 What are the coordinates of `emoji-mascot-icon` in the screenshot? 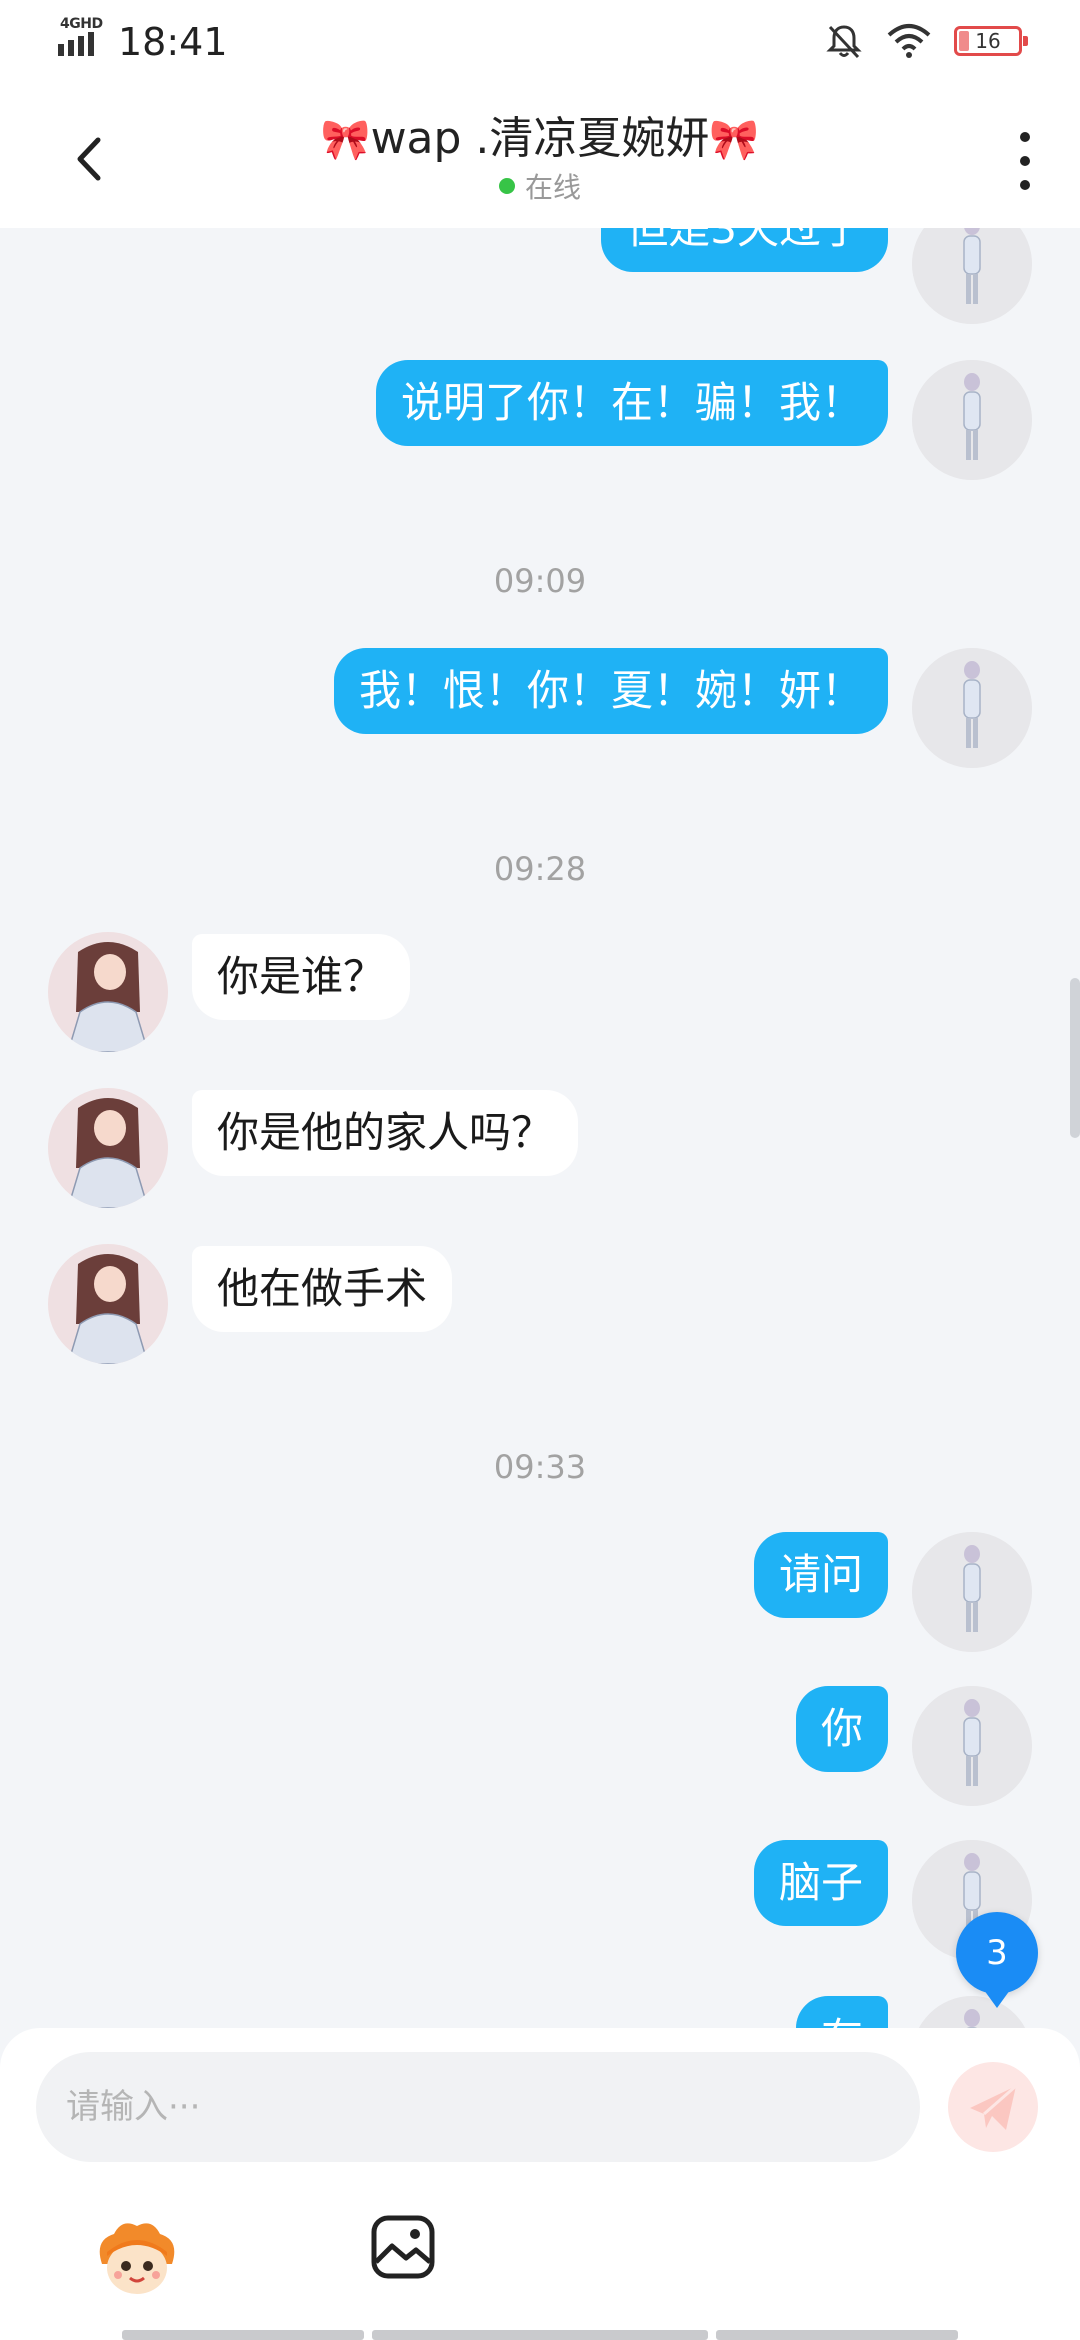 It's located at (137, 2257).